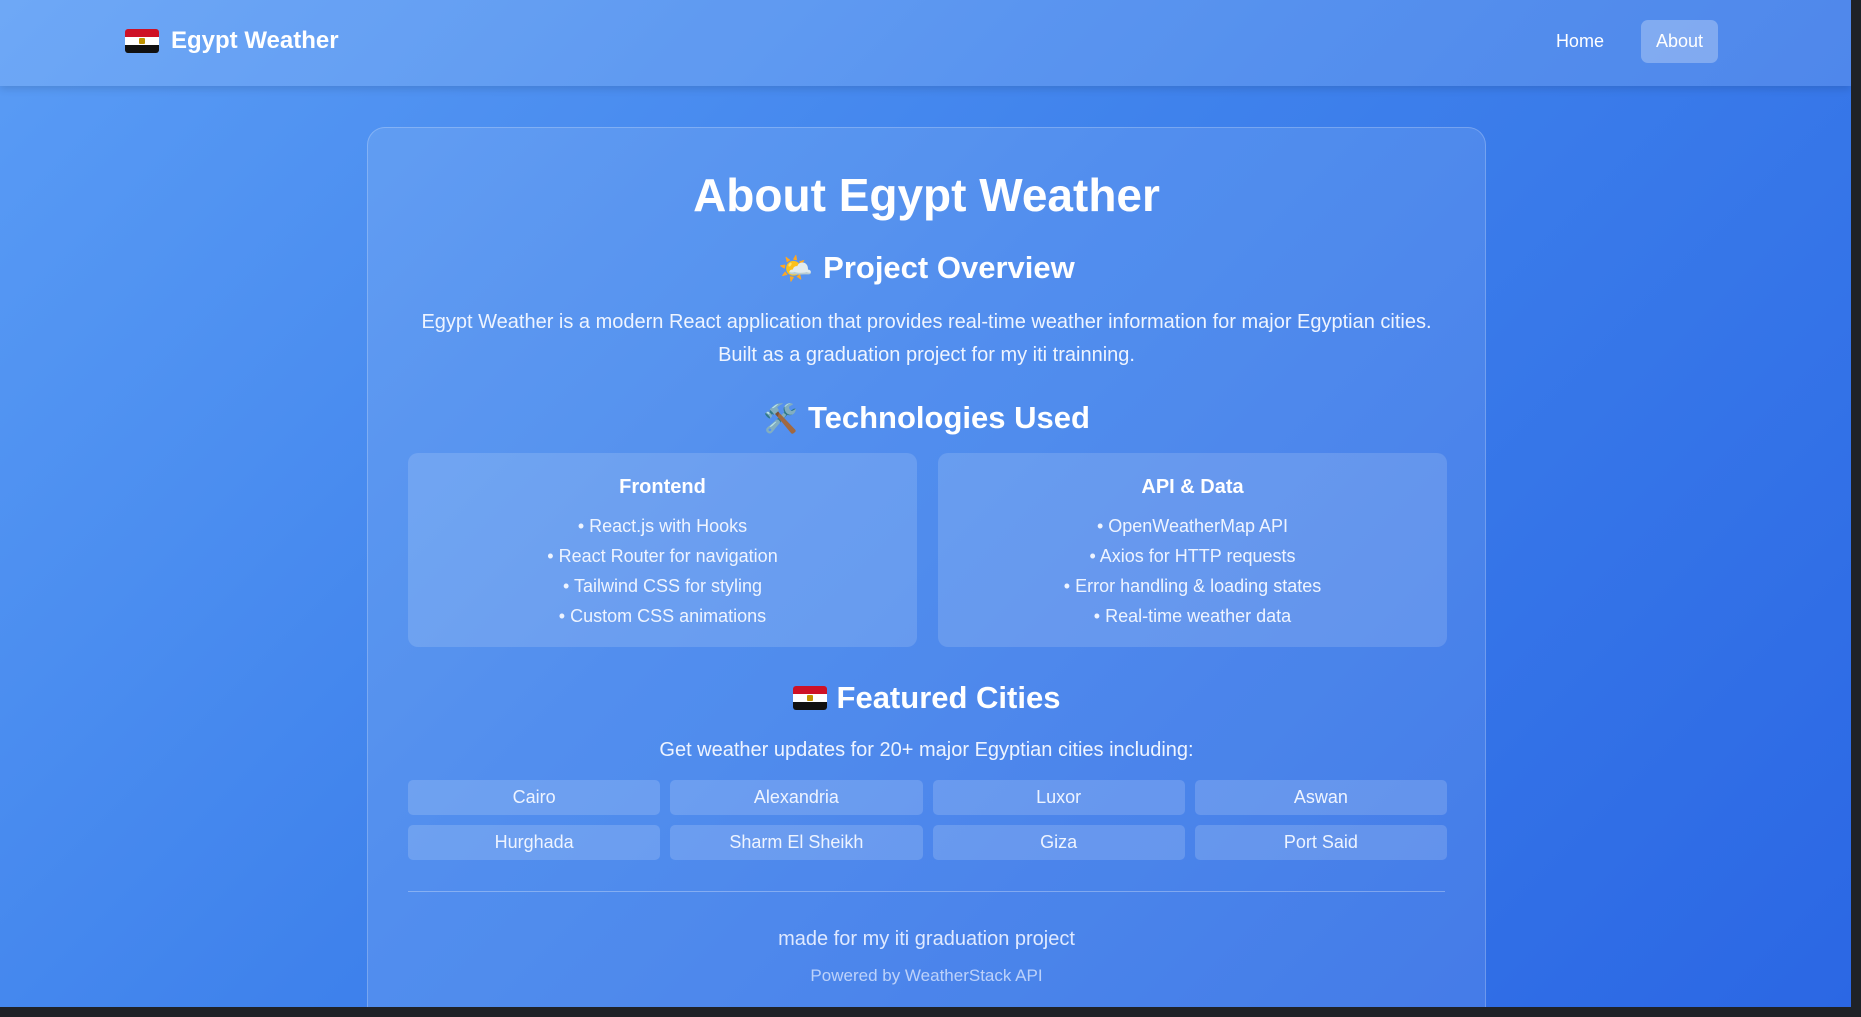 The width and height of the screenshot is (1861, 1017). Describe the element at coordinates (1058, 797) in the screenshot. I see `city-chip-luxor: Luxor` at that location.